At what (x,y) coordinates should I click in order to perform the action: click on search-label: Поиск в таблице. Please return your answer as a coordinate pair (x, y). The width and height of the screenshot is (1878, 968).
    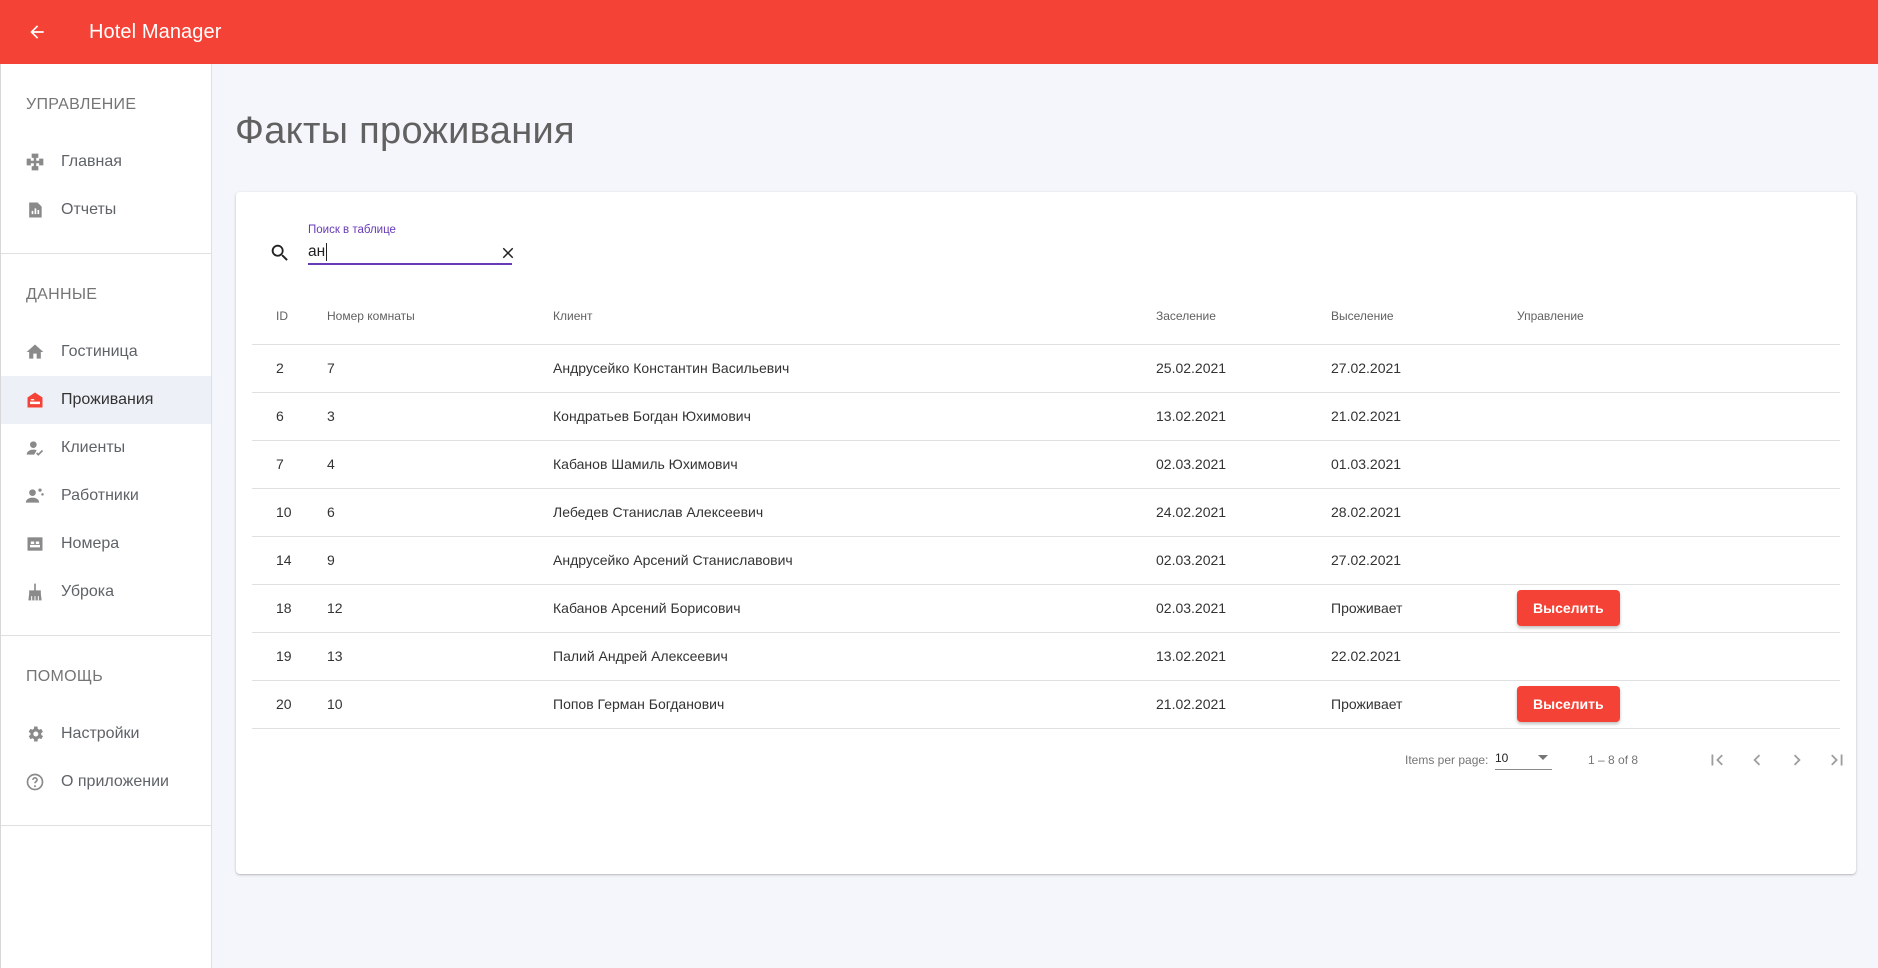
    Looking at the image, I should click on (352, 230).